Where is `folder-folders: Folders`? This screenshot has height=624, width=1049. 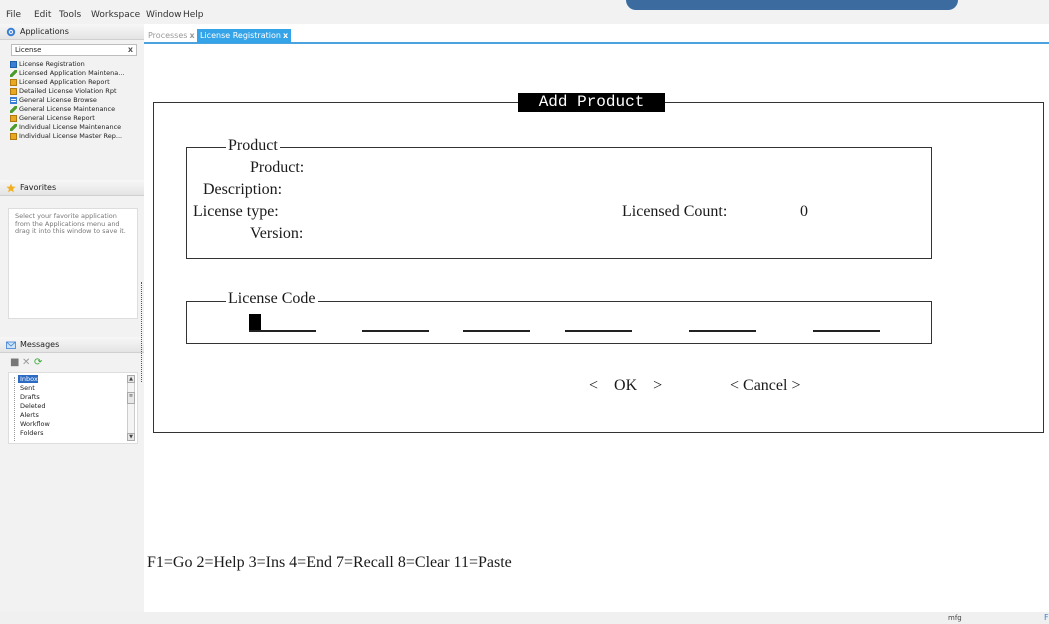 folder-folders: Folders is located at coordinates (30, 433).